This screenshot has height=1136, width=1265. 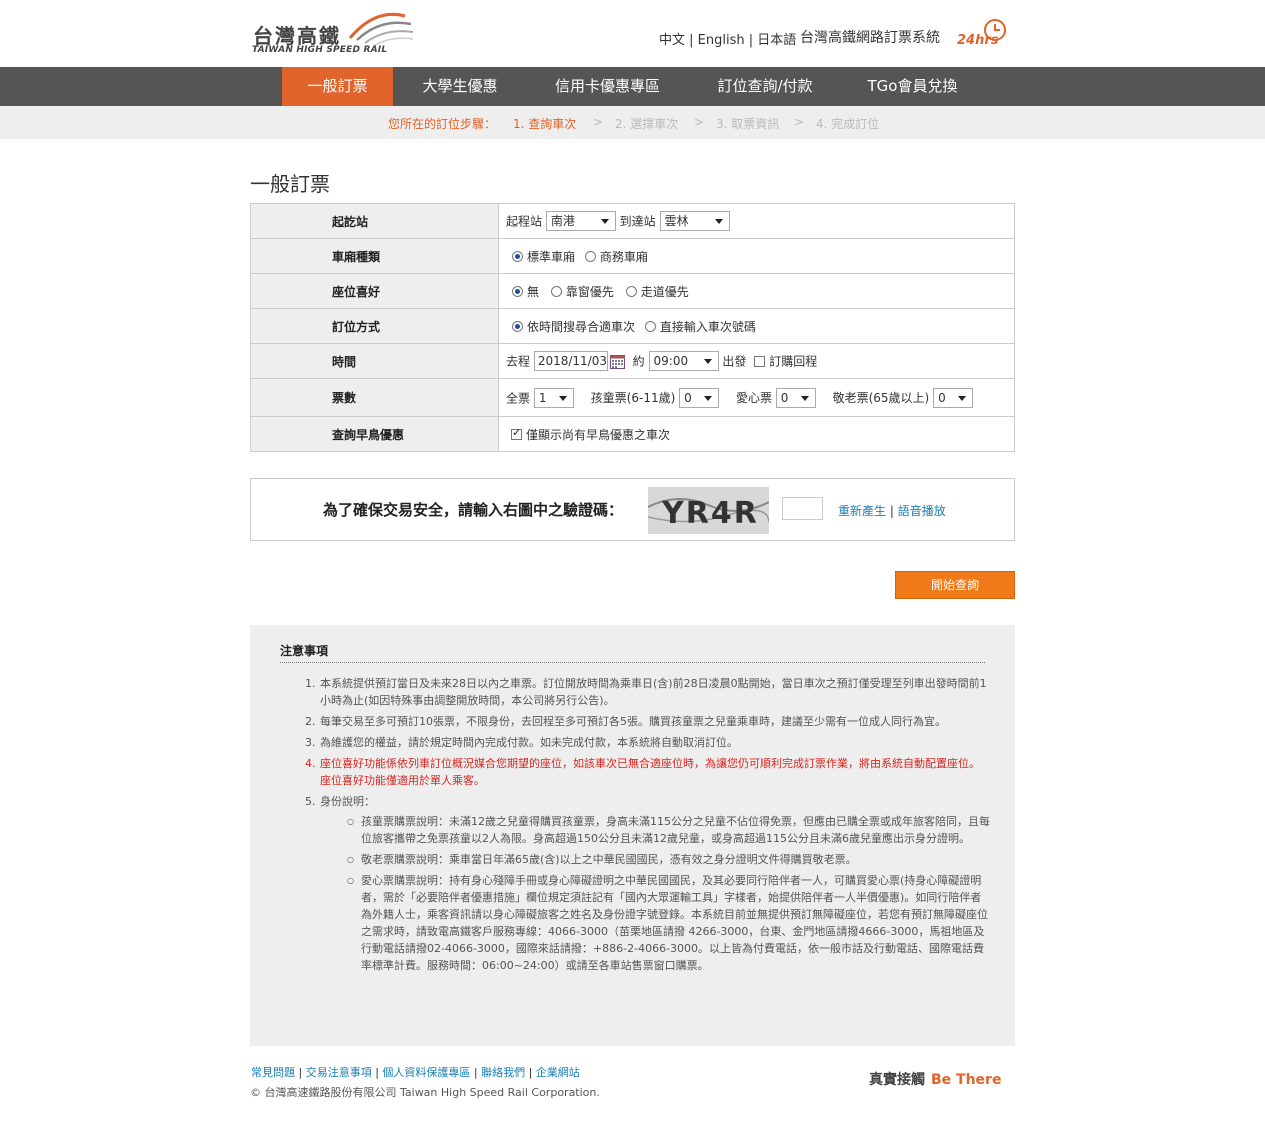 I want to click on footer-corporate-link: 企業網站, so click(x=558, y=1072).